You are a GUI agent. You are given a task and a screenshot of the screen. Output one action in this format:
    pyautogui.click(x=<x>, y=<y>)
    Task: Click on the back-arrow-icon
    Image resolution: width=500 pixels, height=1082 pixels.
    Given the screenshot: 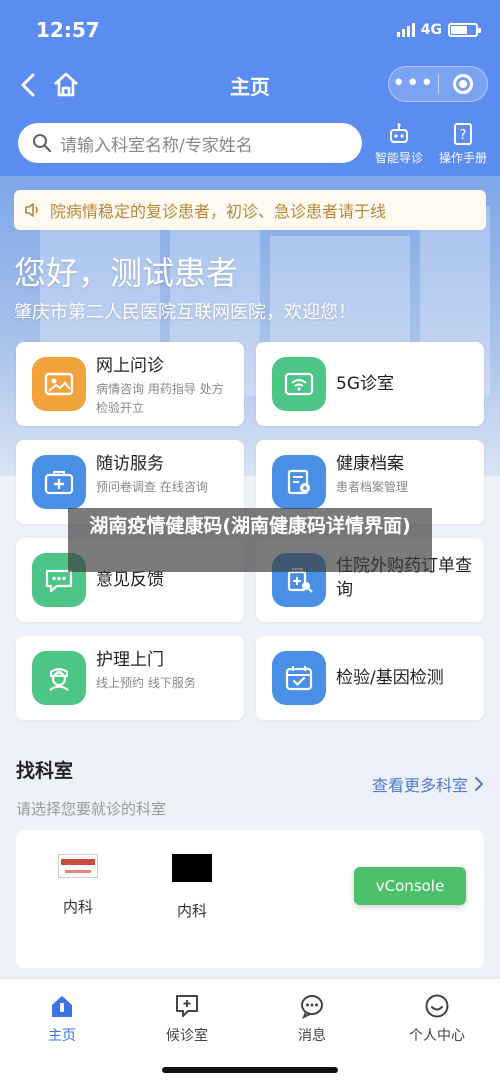 What is the action you would take?
    pyautogui.click(x=29, y=85)
    